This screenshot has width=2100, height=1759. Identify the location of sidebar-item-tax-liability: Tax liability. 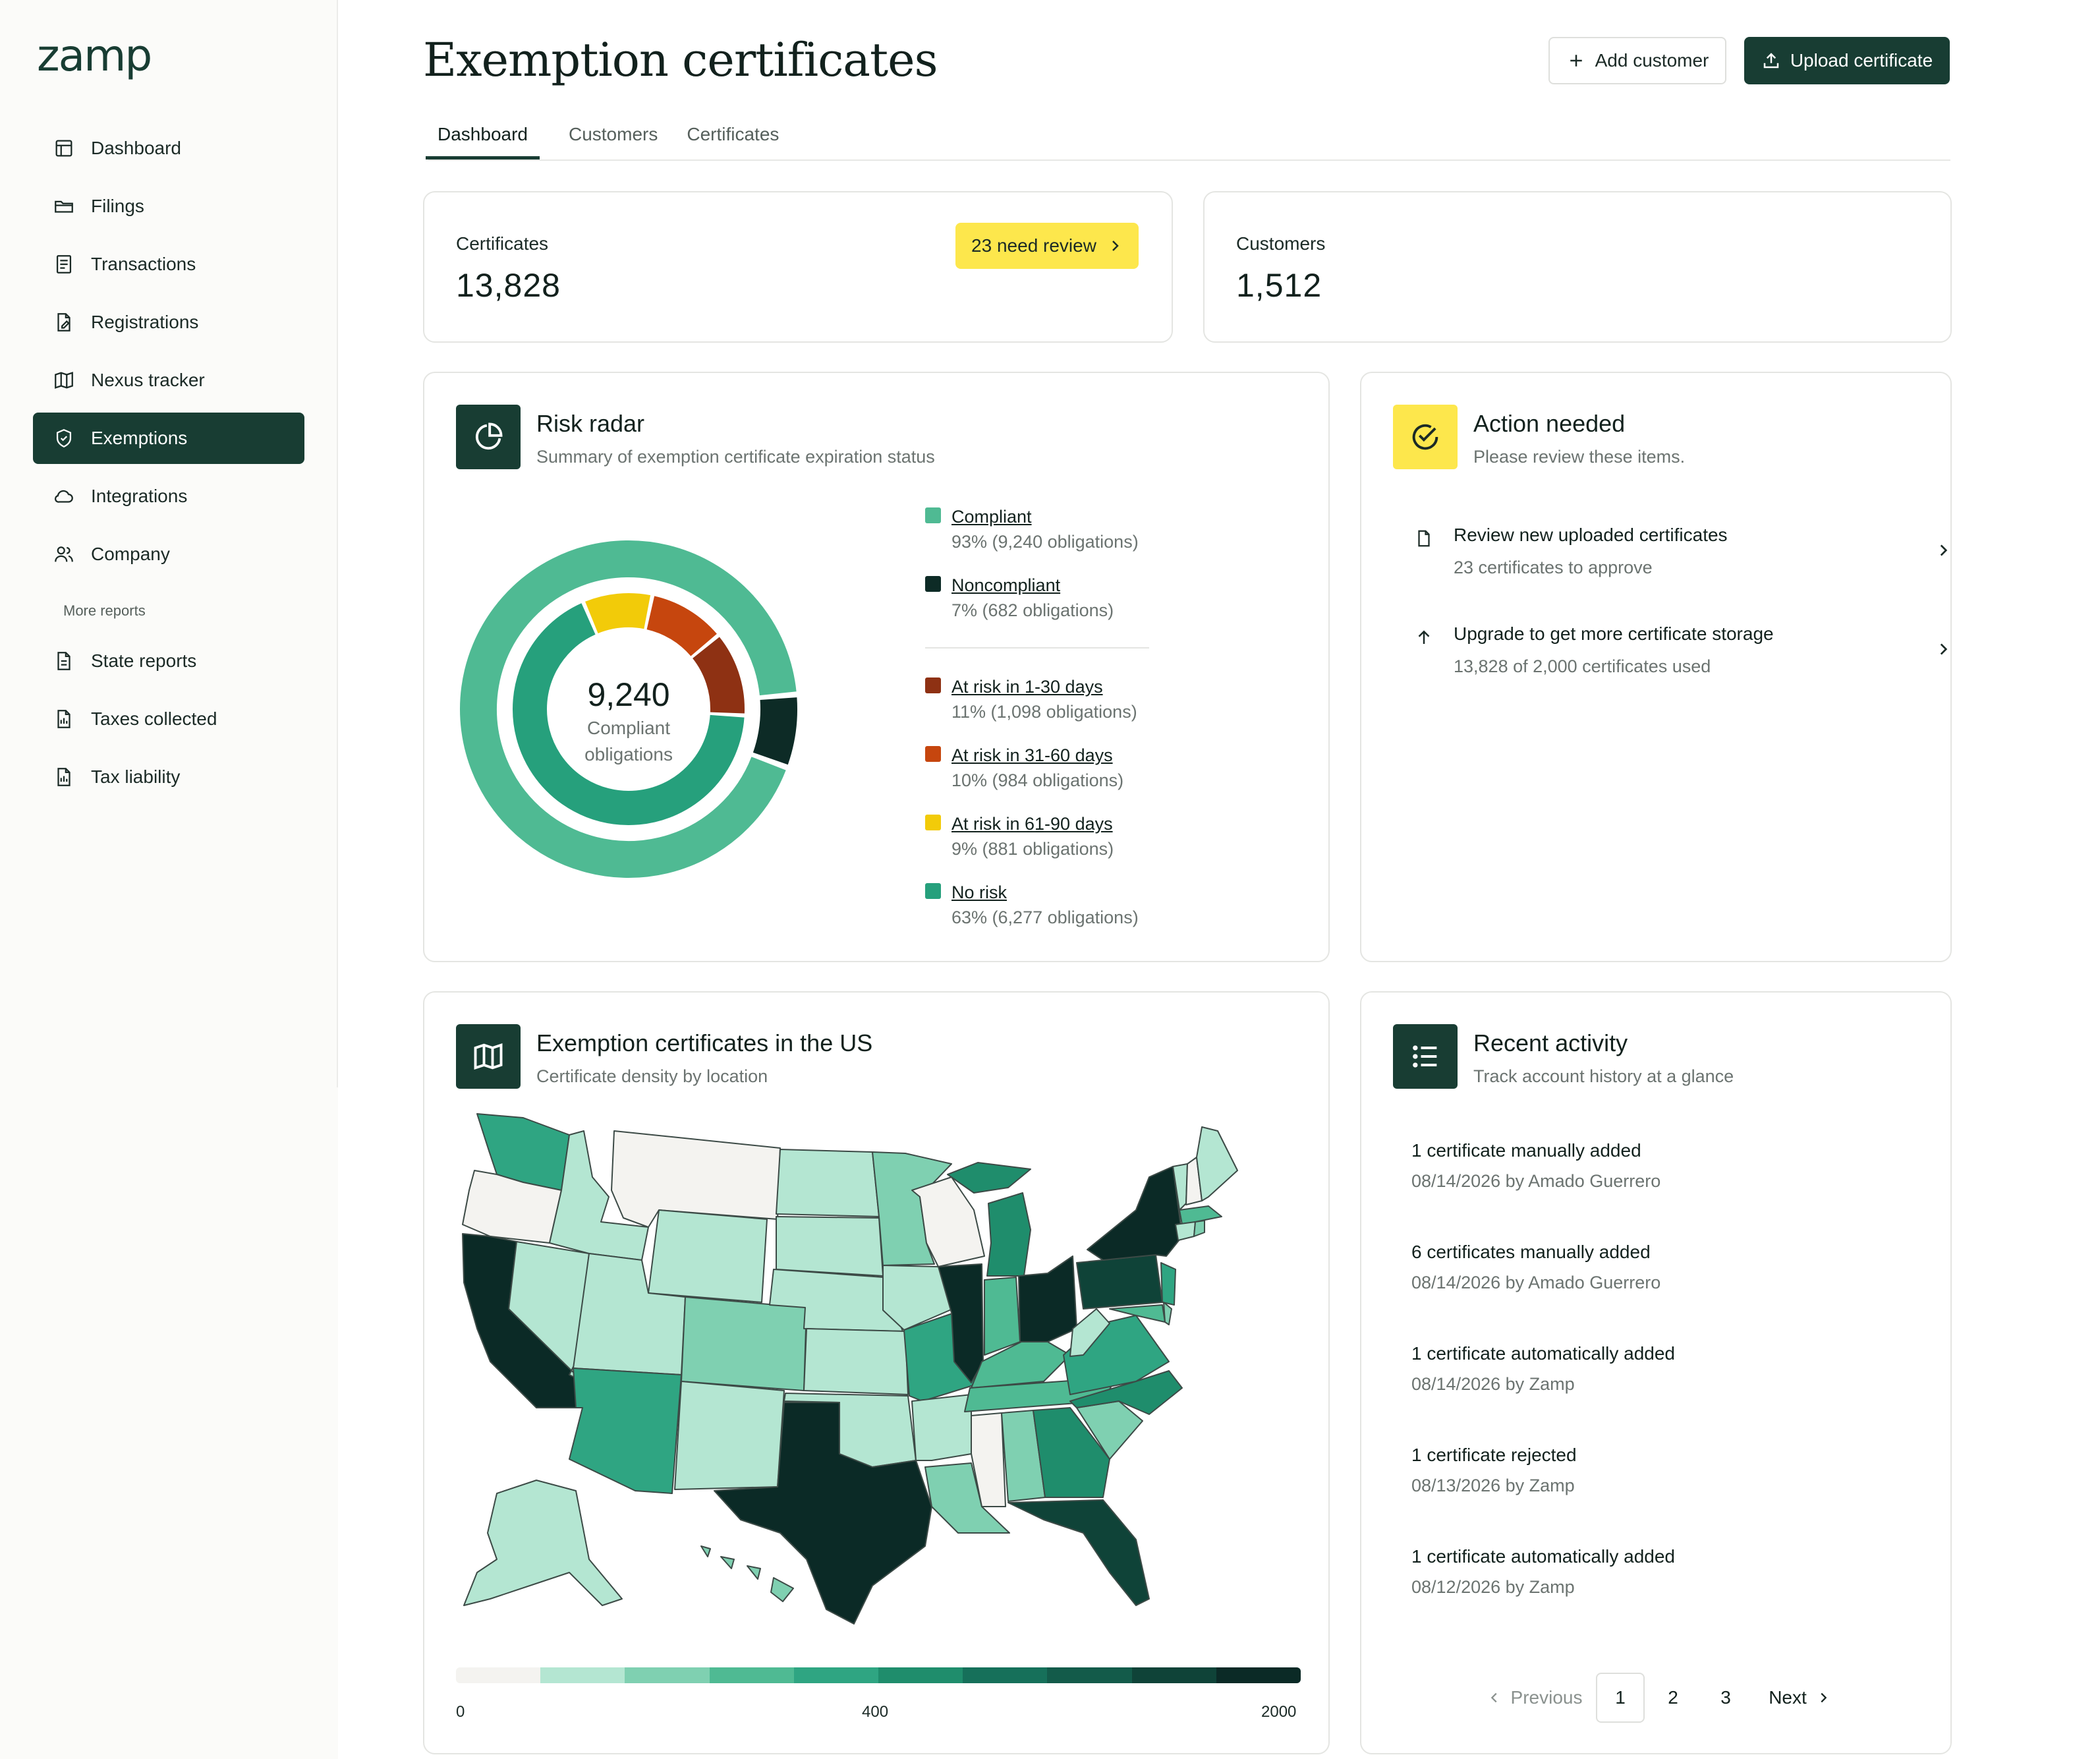
(169, 777).